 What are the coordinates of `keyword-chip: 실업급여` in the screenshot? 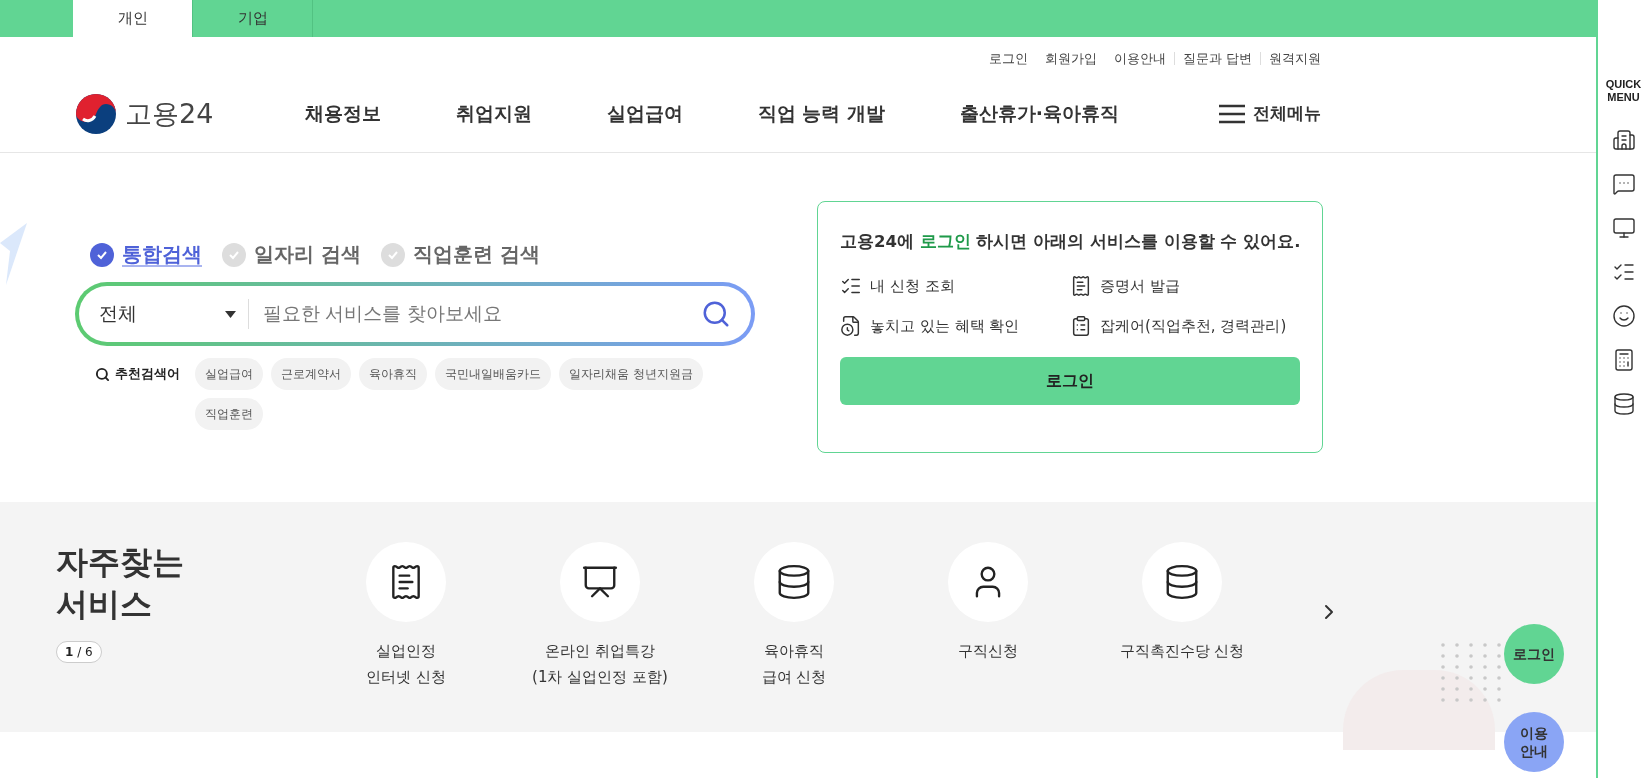 It's located at (229, 374).